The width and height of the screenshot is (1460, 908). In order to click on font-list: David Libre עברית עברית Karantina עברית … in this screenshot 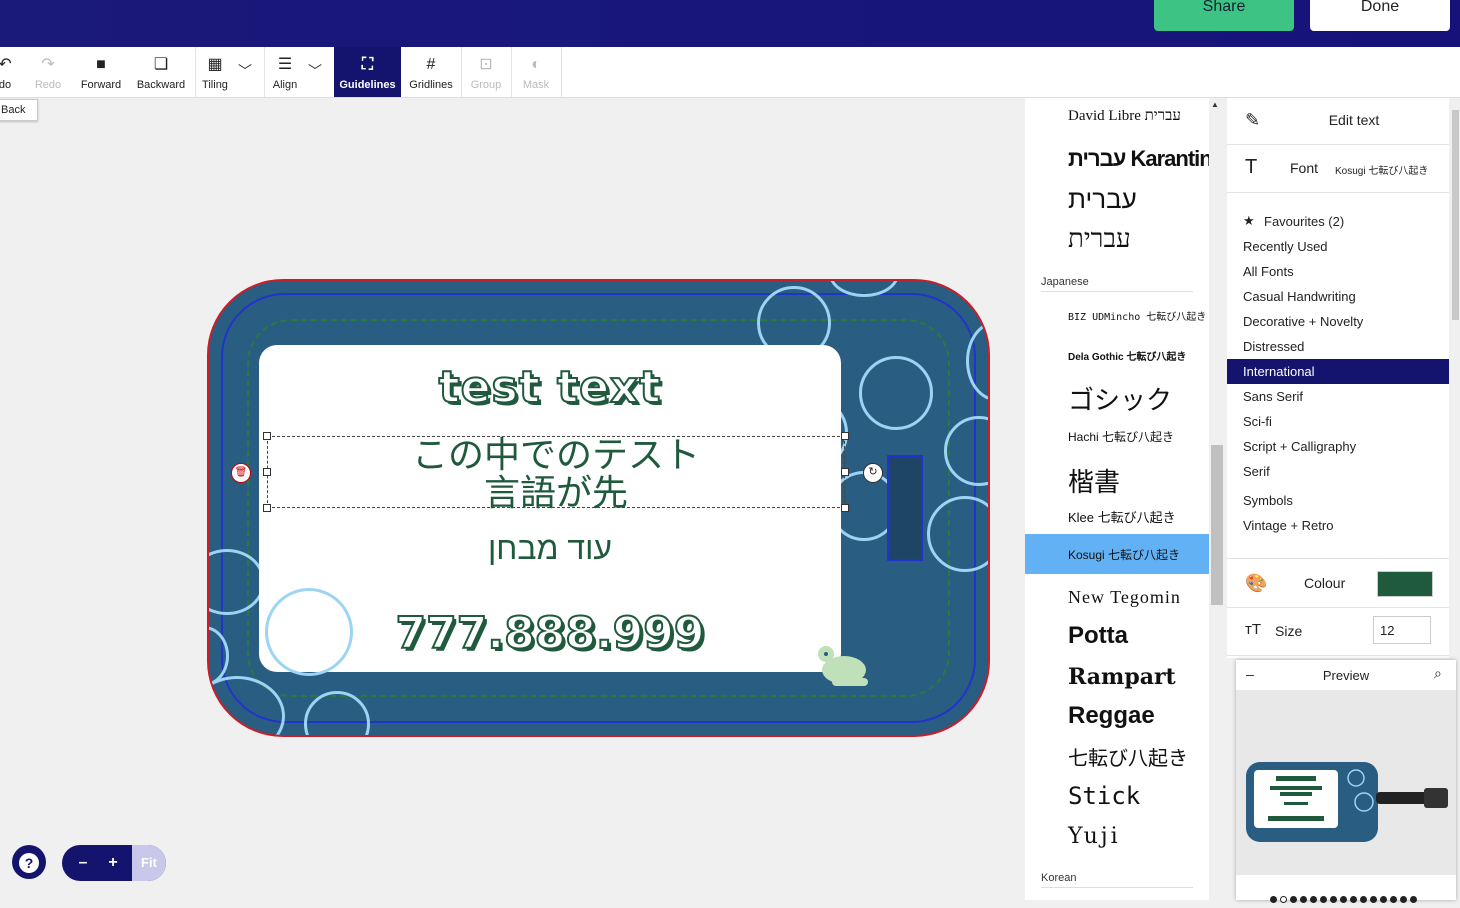, I will do `click(1117, 499)`.